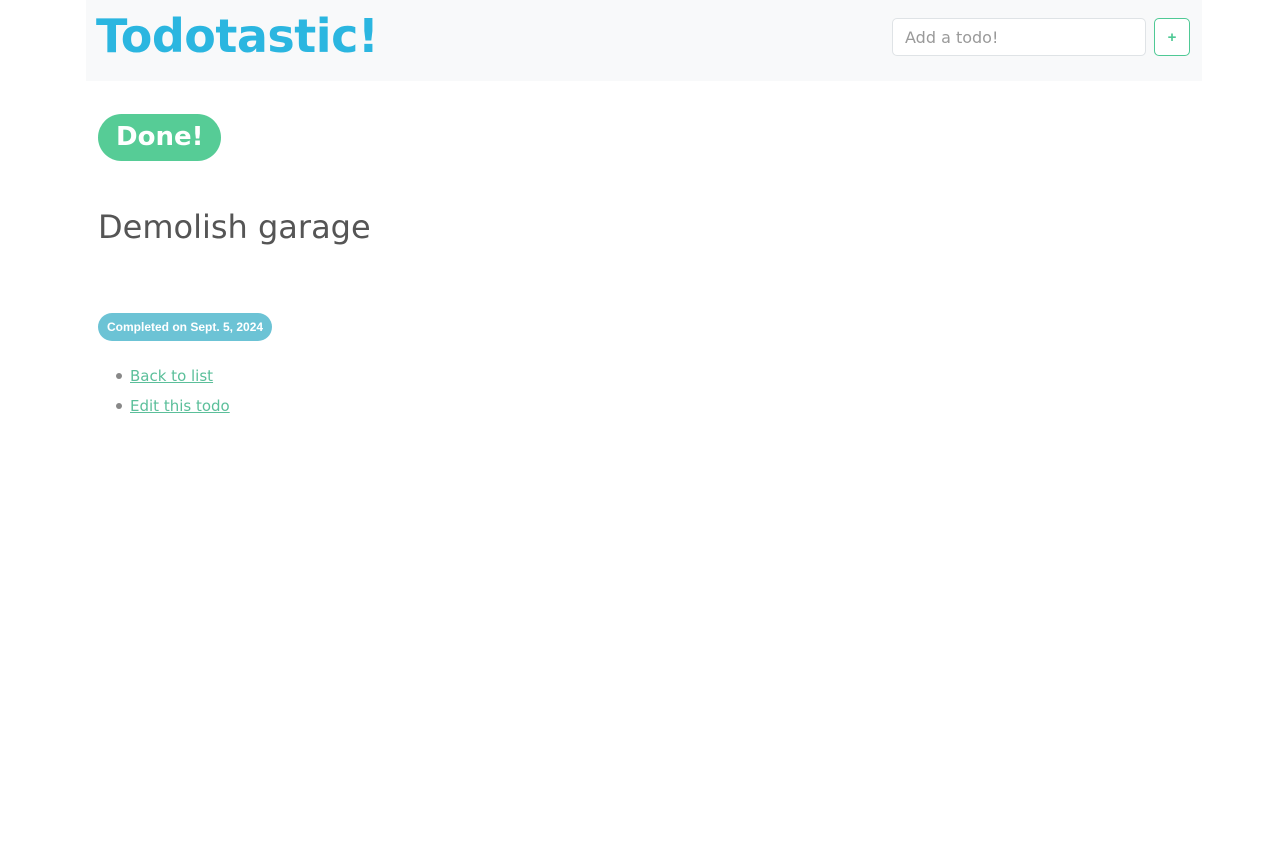  What do you see at coordinates (234, 227) in the screenshot?
I see `todo-title: Demolish garage` at bounding box center [234, 227].